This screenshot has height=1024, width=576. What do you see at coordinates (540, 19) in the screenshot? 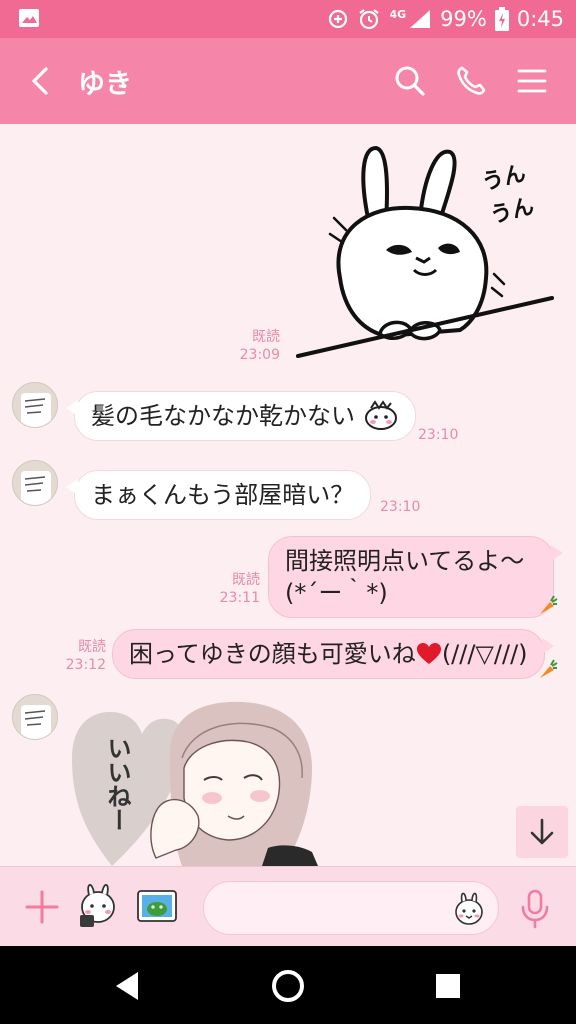
I see `clock: 0:45` at bounding box center [540, 19].